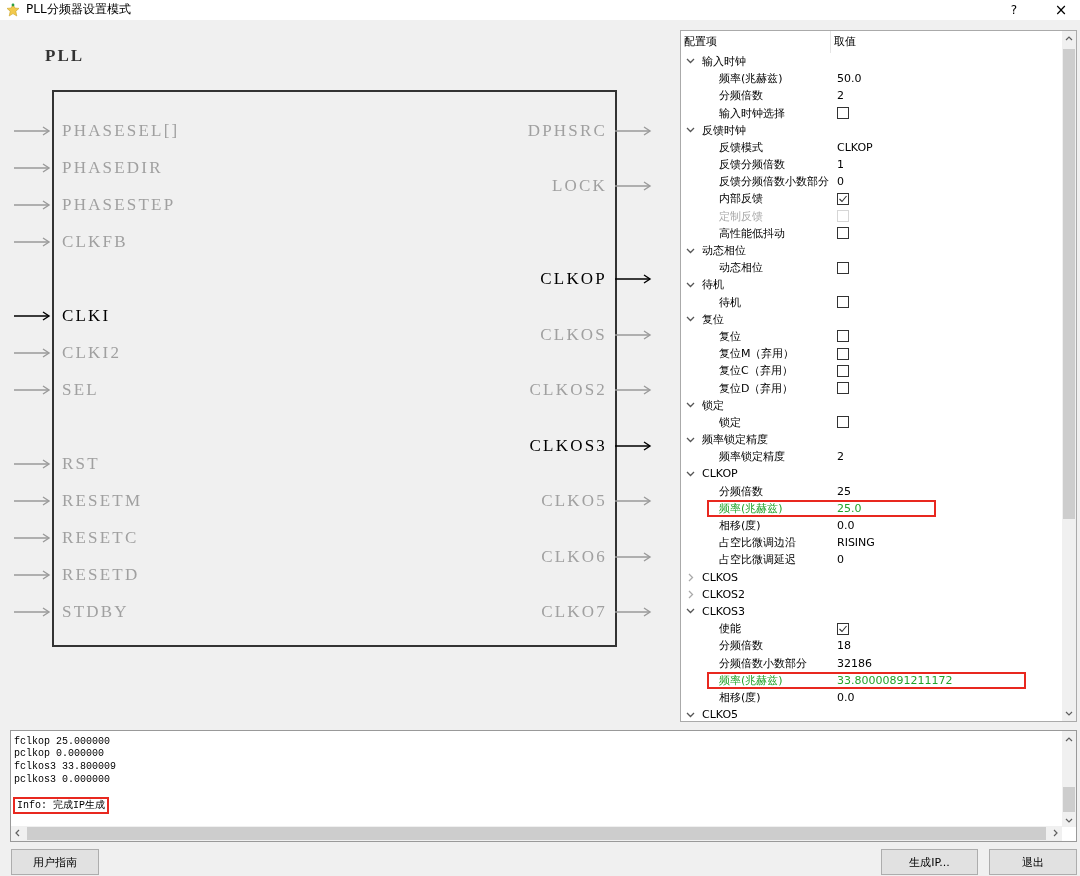 The height and width of the screenshot is (876, 1080). I want to click on horizontal-scrollbar, so click(536, 834).